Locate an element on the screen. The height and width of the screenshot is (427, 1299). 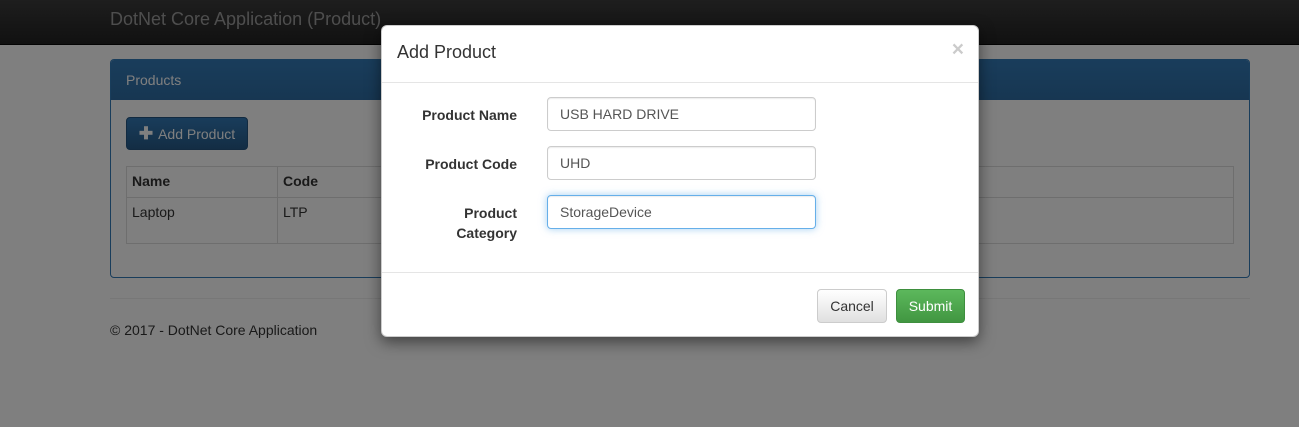
product-code-input is located at coordinates (681, 163).